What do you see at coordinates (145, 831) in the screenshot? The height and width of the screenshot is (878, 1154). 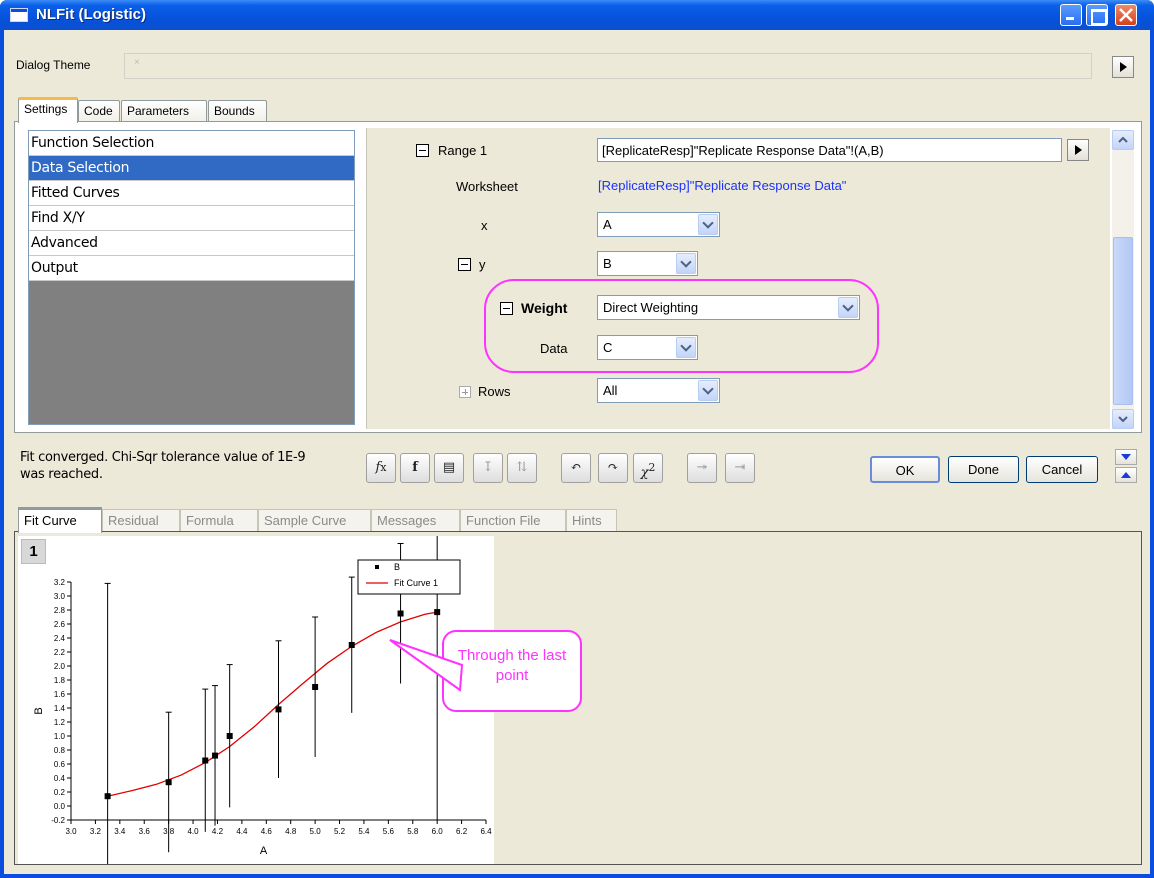 I see `x-tick-label: 3.6` at bounding box center [145, 831].